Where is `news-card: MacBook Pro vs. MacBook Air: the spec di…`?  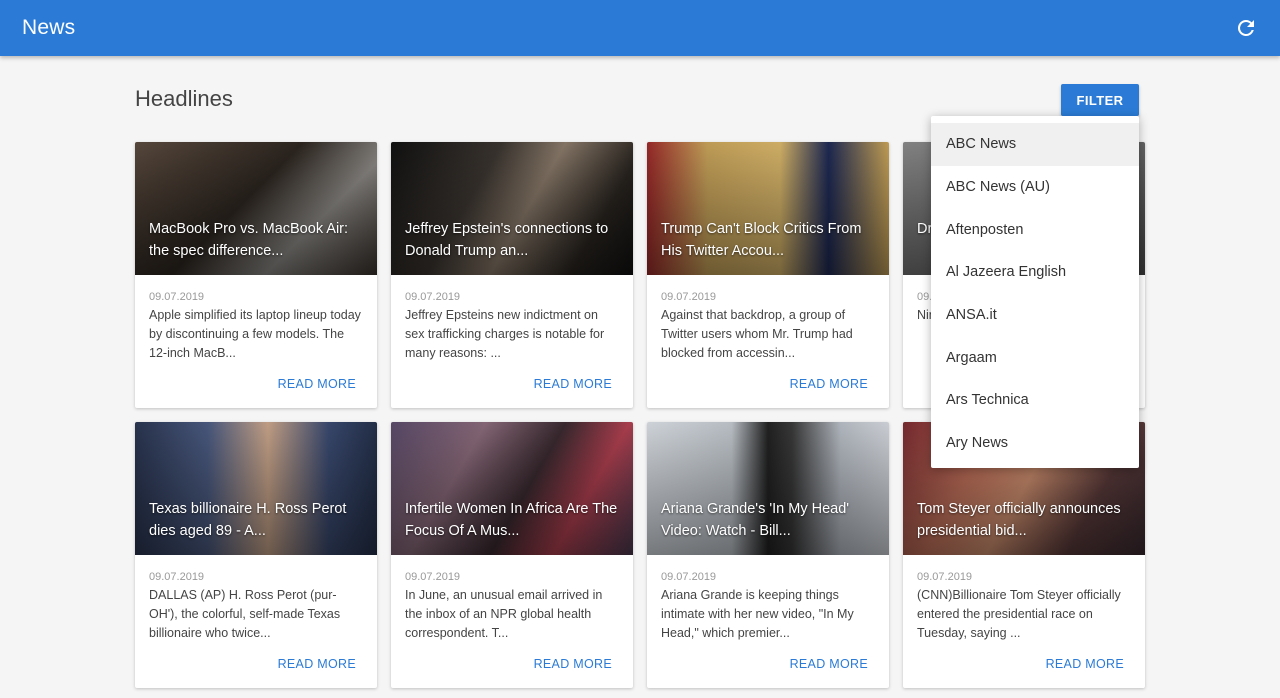 news-card: MacBook Pro vs. MacBook Air: the spec di… is located at coordinates (256, 275).